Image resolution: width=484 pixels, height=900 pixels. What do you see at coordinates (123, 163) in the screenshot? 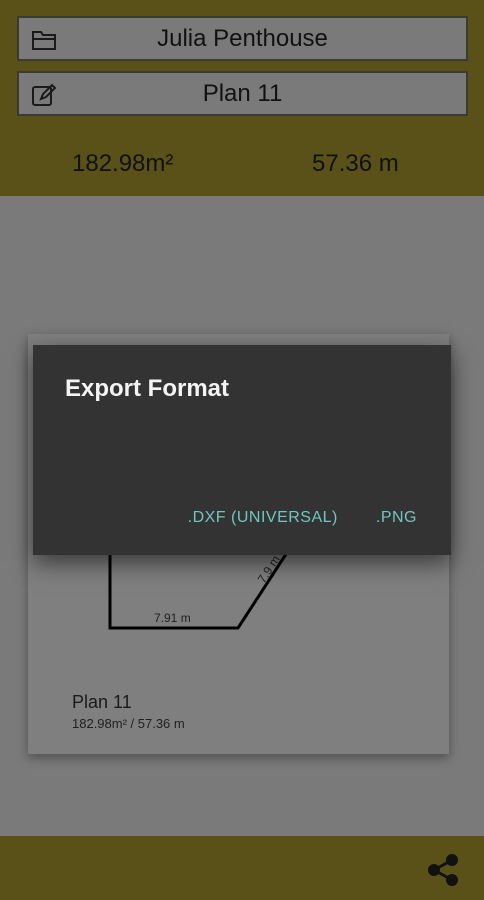
I see `area-value: 182.98m²` at bounding box center [123, 163].